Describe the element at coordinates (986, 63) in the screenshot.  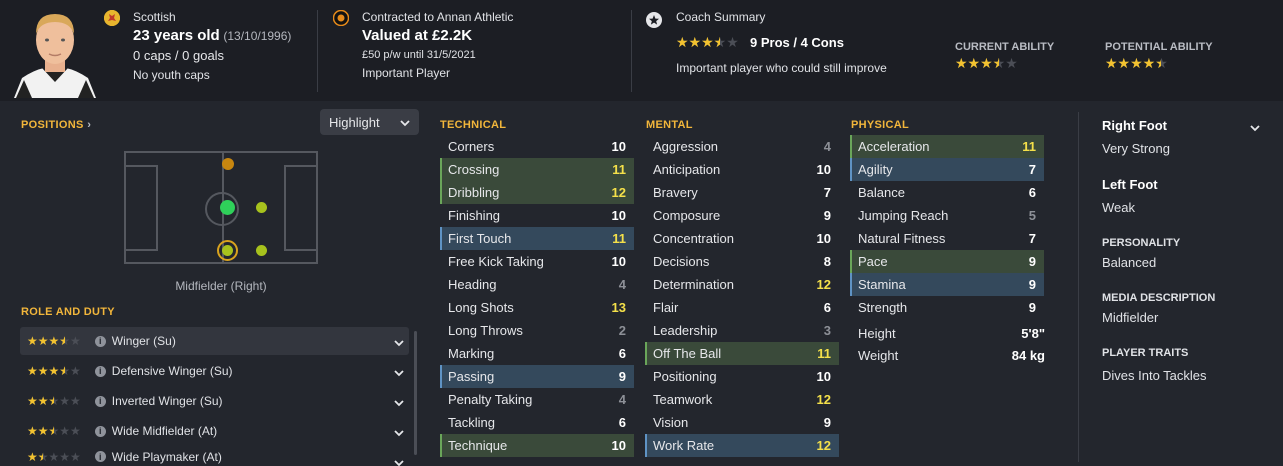
I see `current-ability: ★★★★★★★★★★` at that location.